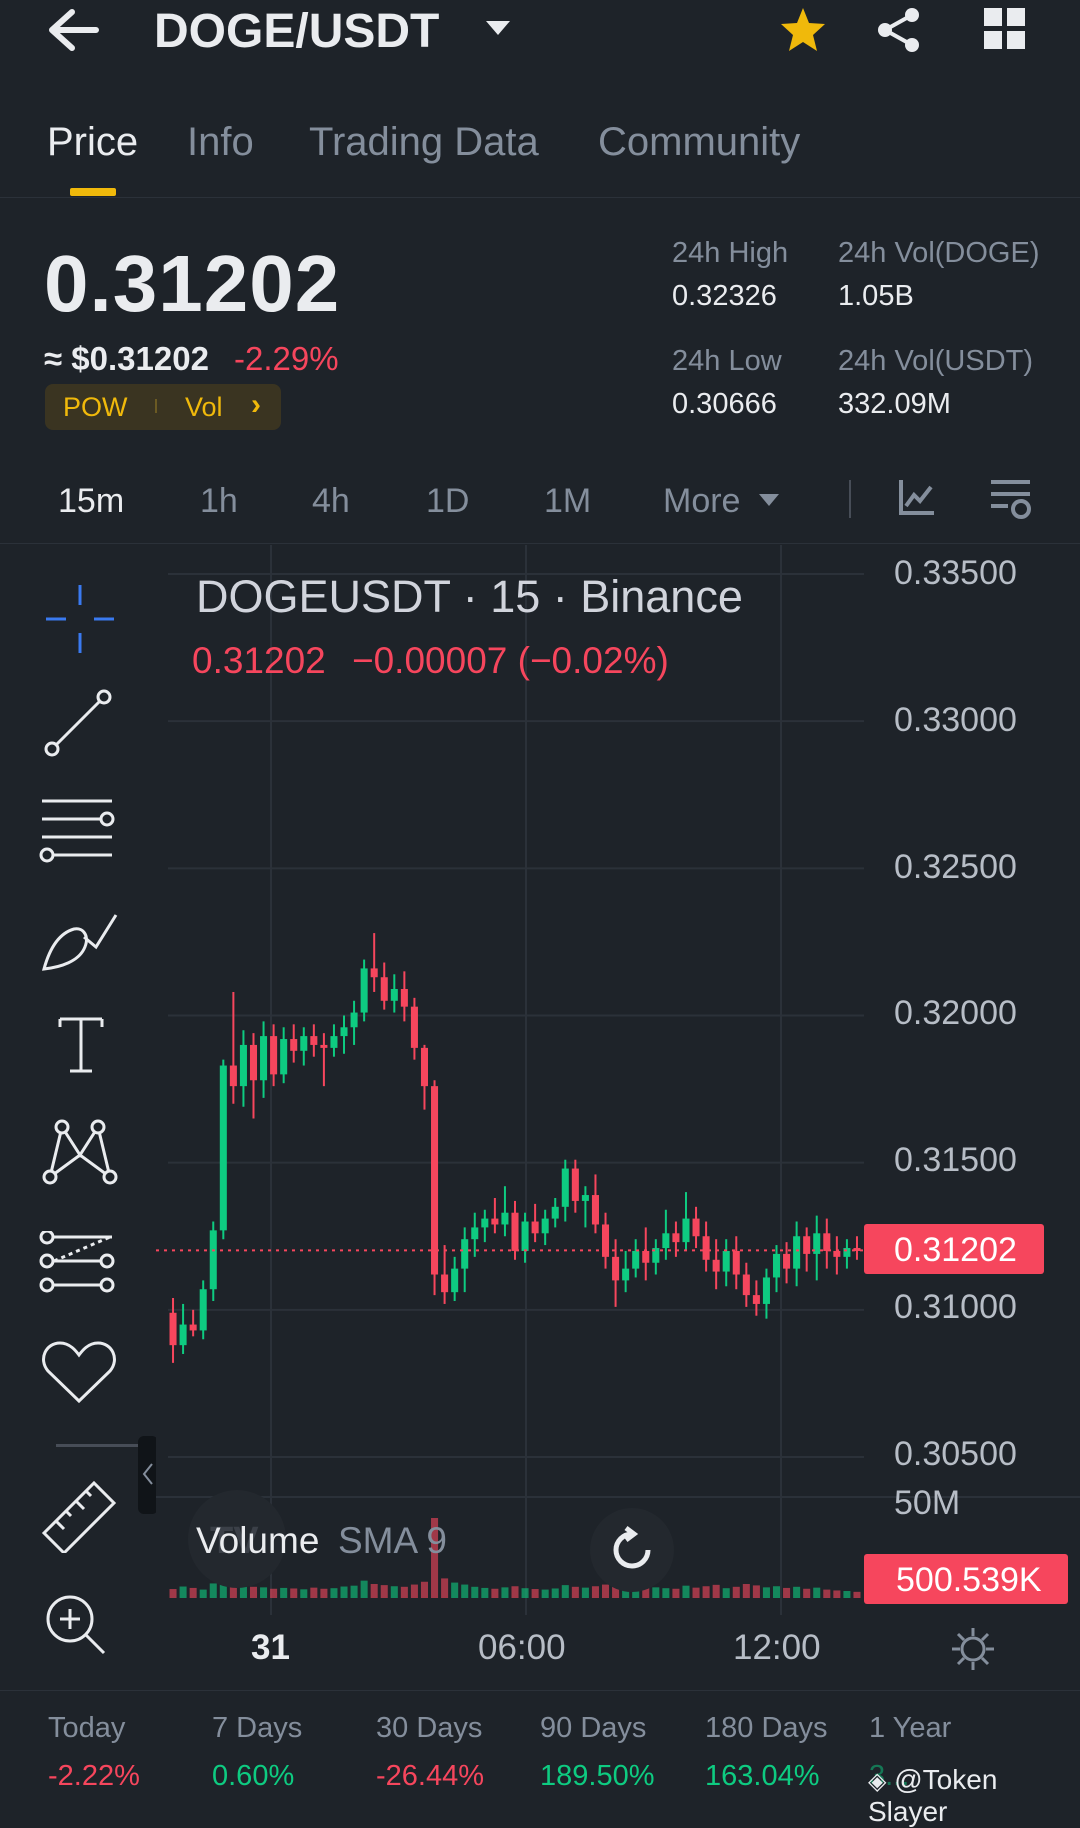 The height and width of the screenshot is (1828, 1080). What do you see at coordinates (1012, 499) in the screenshot?
I see `chart-settings-icon` at bounding box center [1012, 499].